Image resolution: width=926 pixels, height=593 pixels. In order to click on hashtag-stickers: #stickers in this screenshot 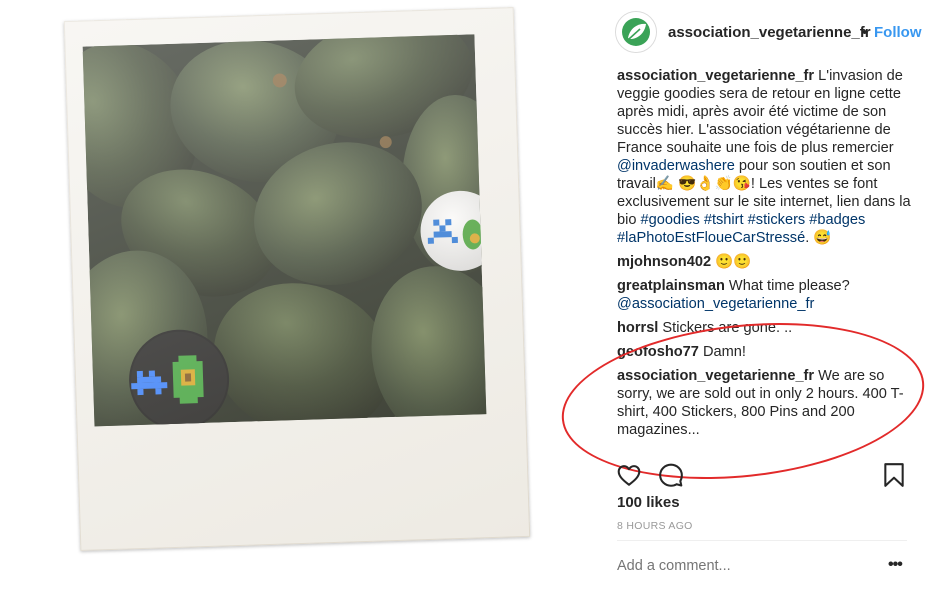, I will do `click(777, 220)`.